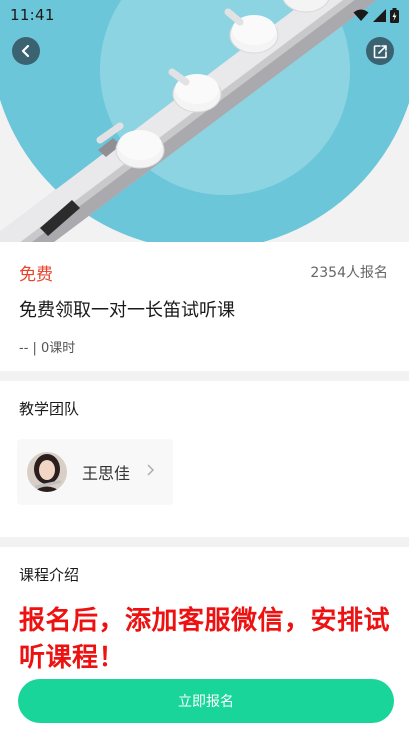 This screenshot has width=409, height=729. Describe the element at coordinates (206, 701) in the screenshot. I see `signup-button: 立即报名` at that location.